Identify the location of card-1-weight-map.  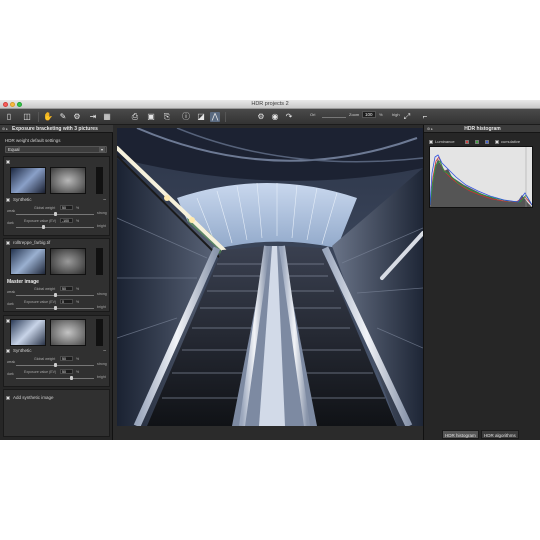
(68, 180).